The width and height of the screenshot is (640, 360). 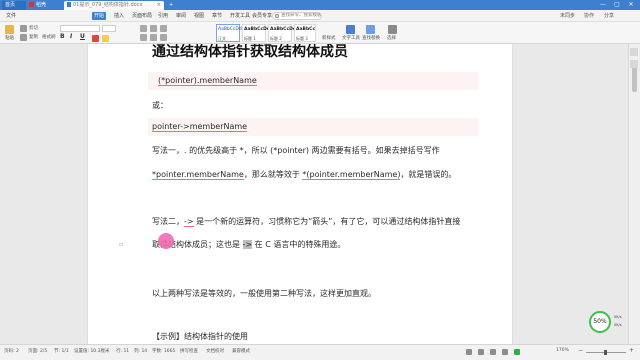 I want to click on numbered-list-icon, so click(x=153, y=37).